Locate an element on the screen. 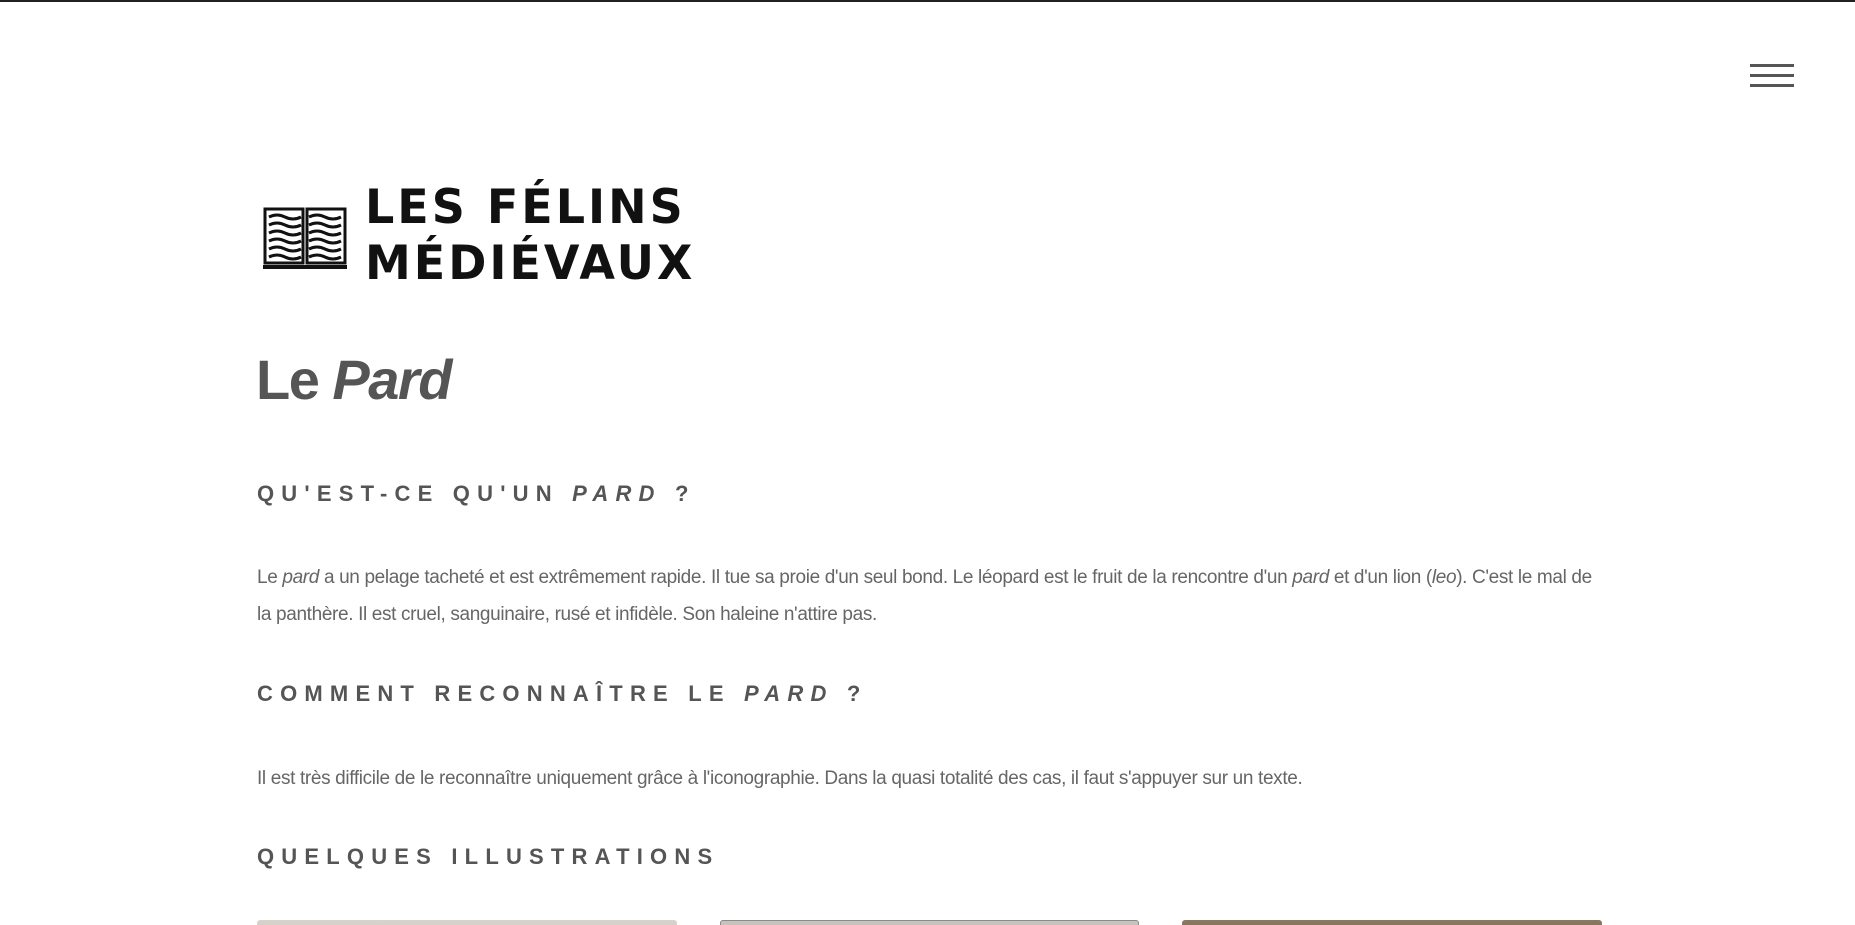 The width and height of the screenshot is (1855, 925). page-title-emphasis: Pard is located at coordinates (392, 379).